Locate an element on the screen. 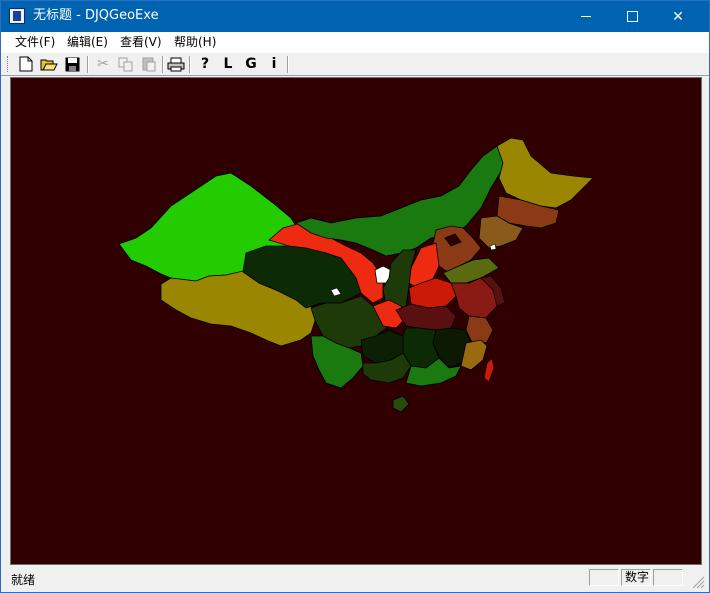 Image resolution: width=710 pixels, height=593 pixels. toolbar: ✂ ? L G i is located at coordinates (355, 64).